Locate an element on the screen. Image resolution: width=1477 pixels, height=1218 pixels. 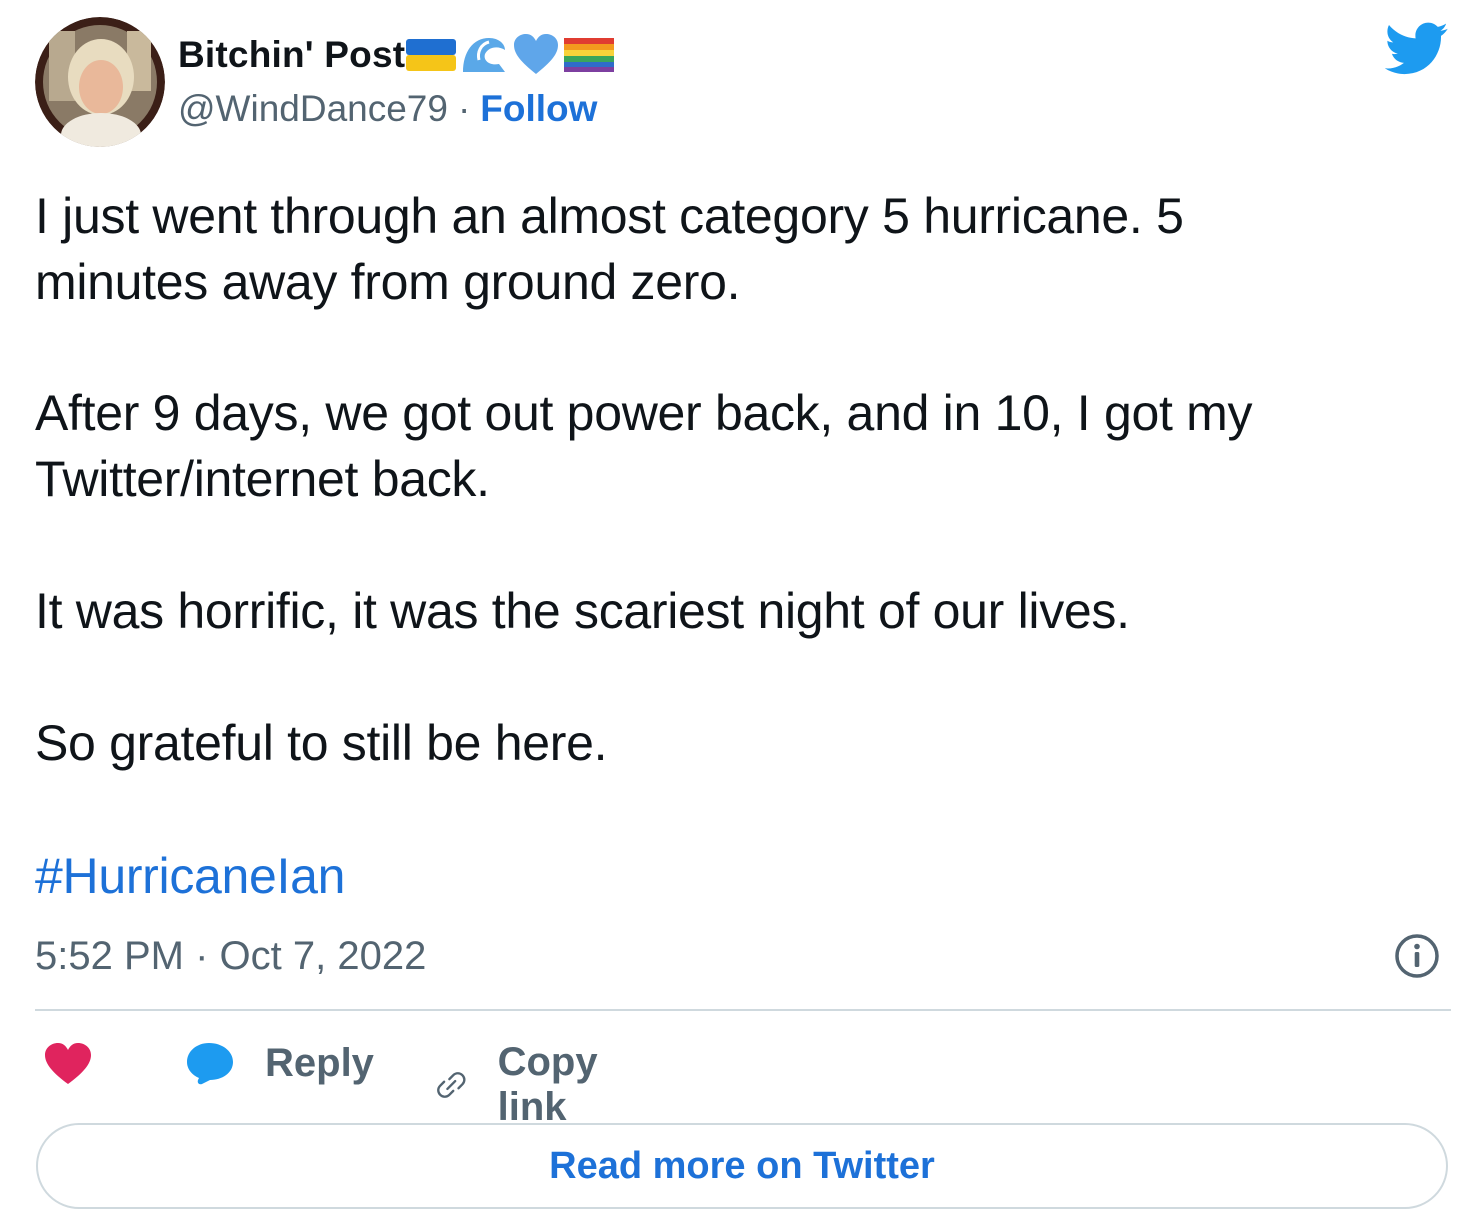
reply-button: Reply is located at coordinates (279, 1063).